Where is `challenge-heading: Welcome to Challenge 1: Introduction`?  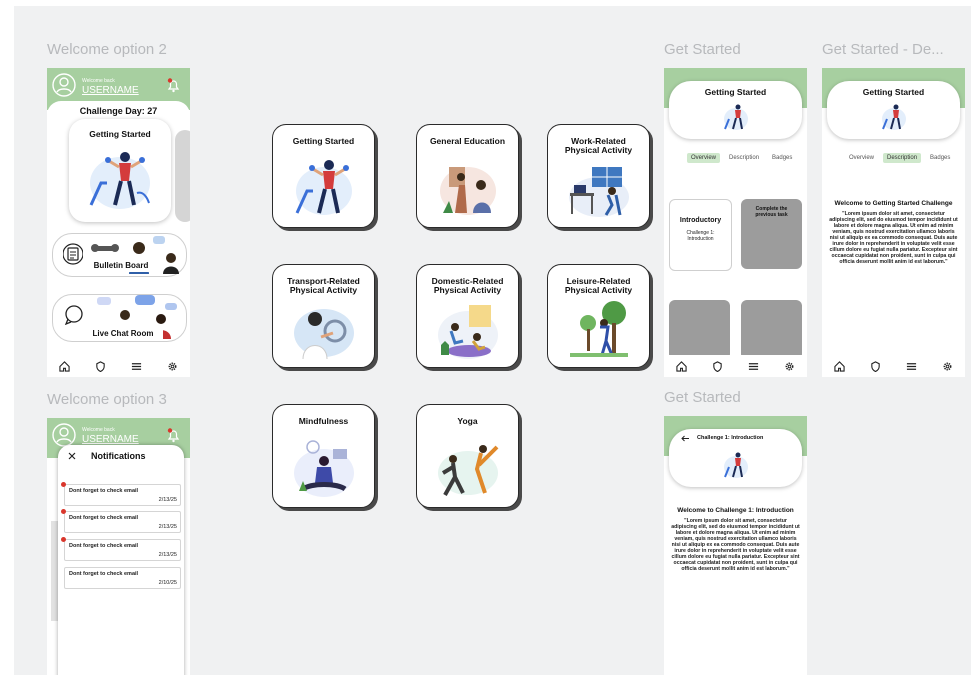 challenge-heading: Welcome to Challenge 1: Introduction is located at coordinates (735, 510).